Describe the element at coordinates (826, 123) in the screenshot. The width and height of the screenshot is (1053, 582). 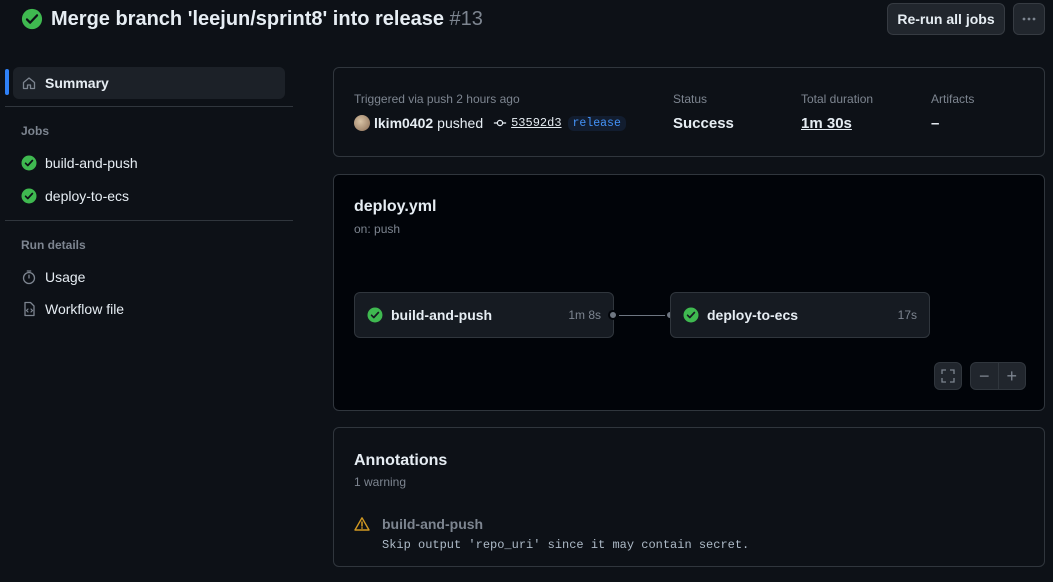
I see `duration-value: 1m 30s` at that location.